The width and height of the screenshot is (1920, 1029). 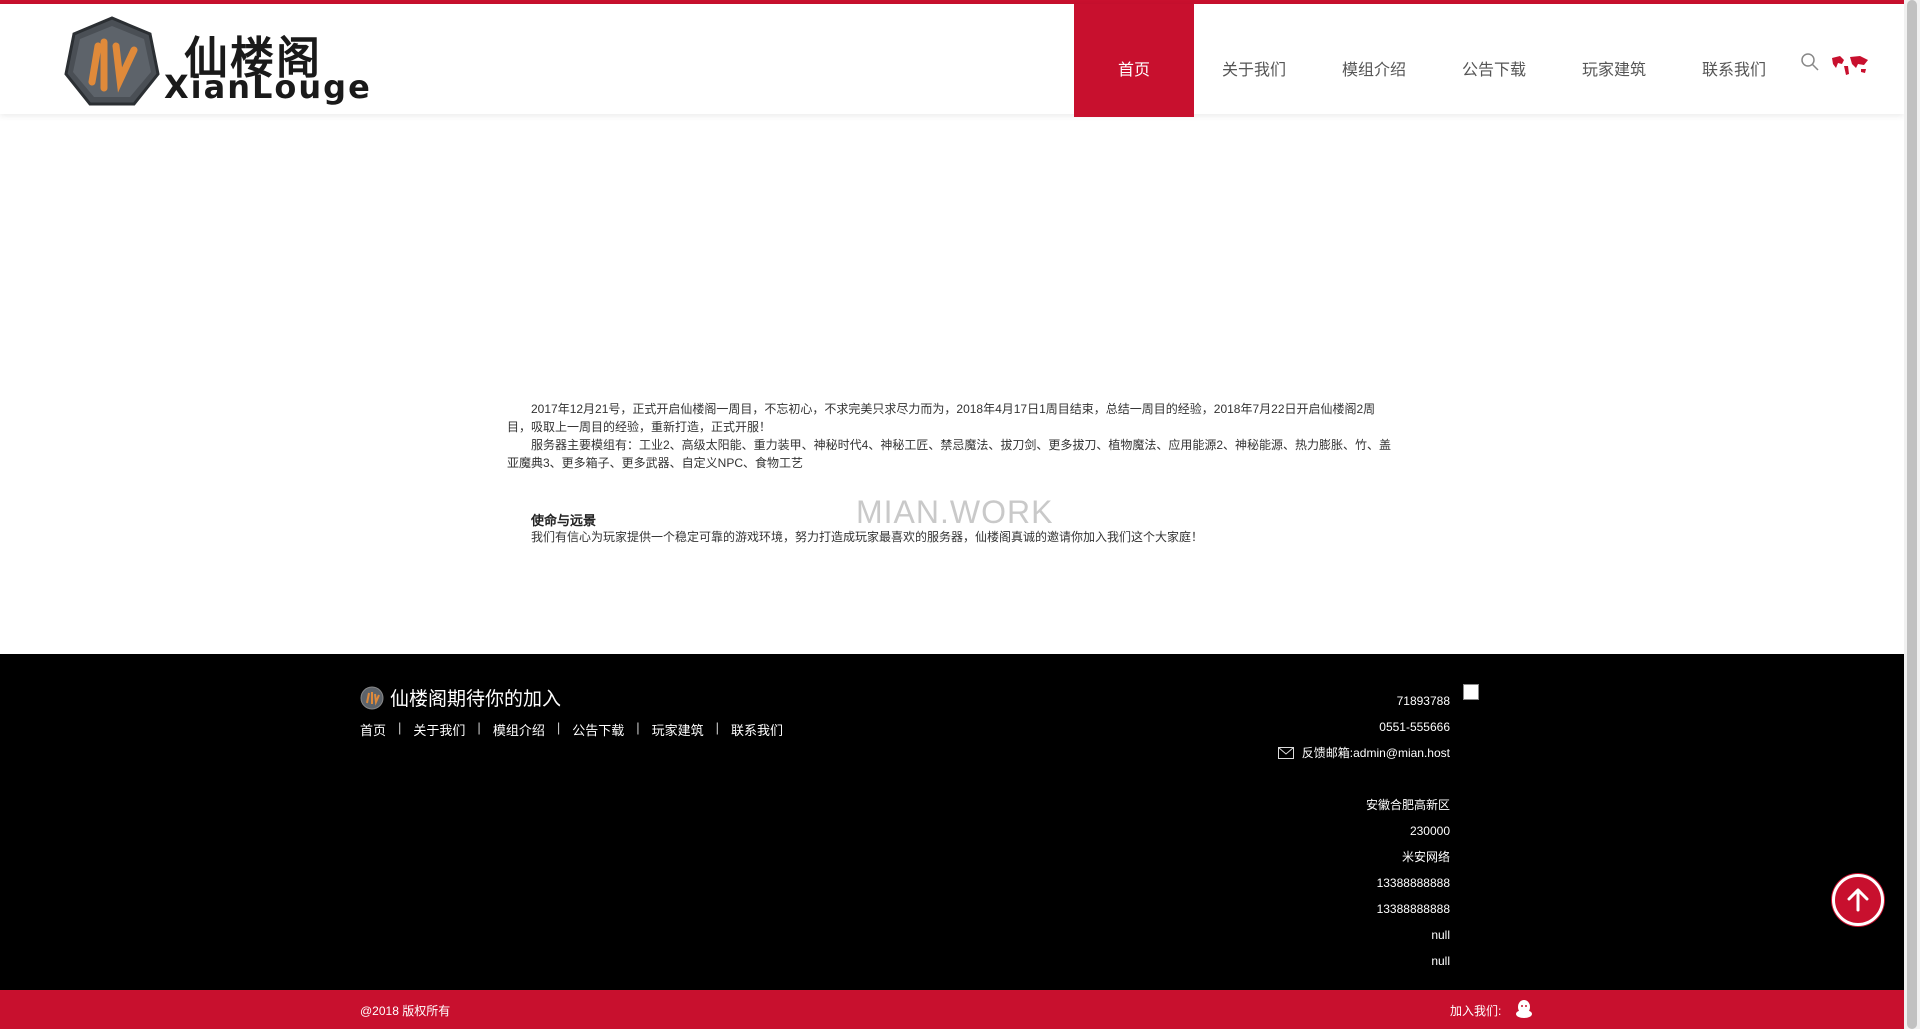 What do you see at coordinates (1423, 701) in the screenshot?
I see `contact-qq: 71893788` at bounding box center [1423, 701].